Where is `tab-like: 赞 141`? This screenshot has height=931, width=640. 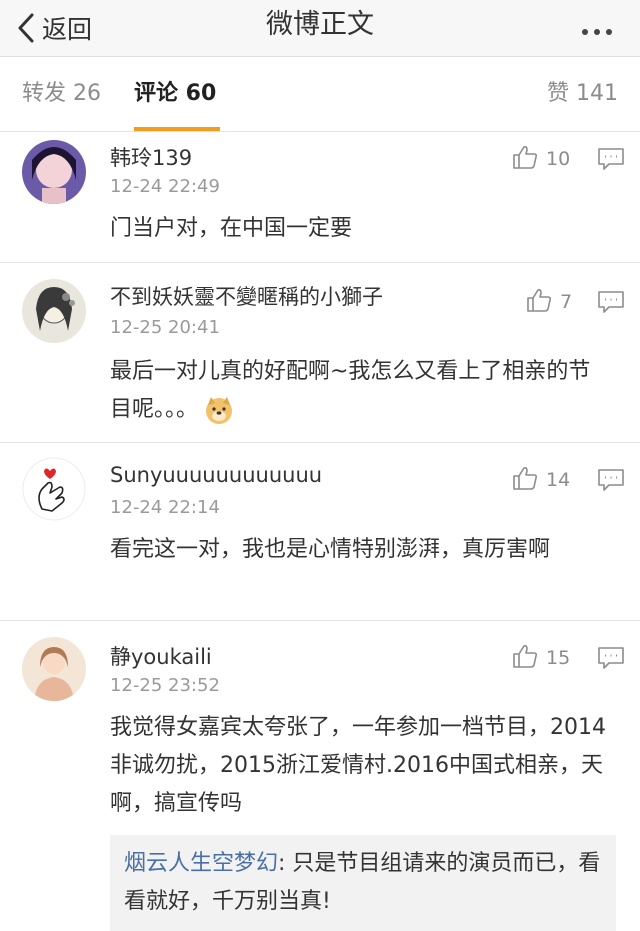 tab-like: 赞 141 is located at coordinates (582, 94).